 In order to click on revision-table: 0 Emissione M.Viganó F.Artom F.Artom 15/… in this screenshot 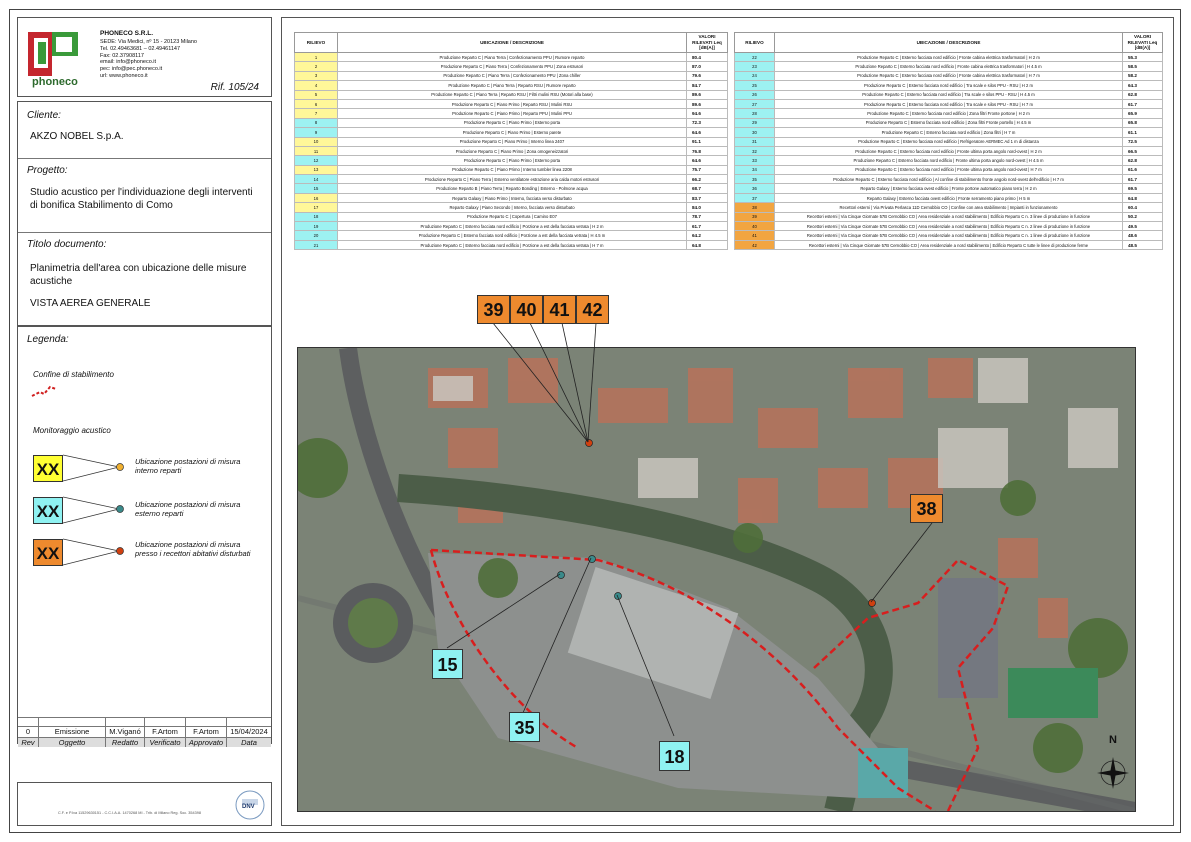, I will do `click(144, 732)`.